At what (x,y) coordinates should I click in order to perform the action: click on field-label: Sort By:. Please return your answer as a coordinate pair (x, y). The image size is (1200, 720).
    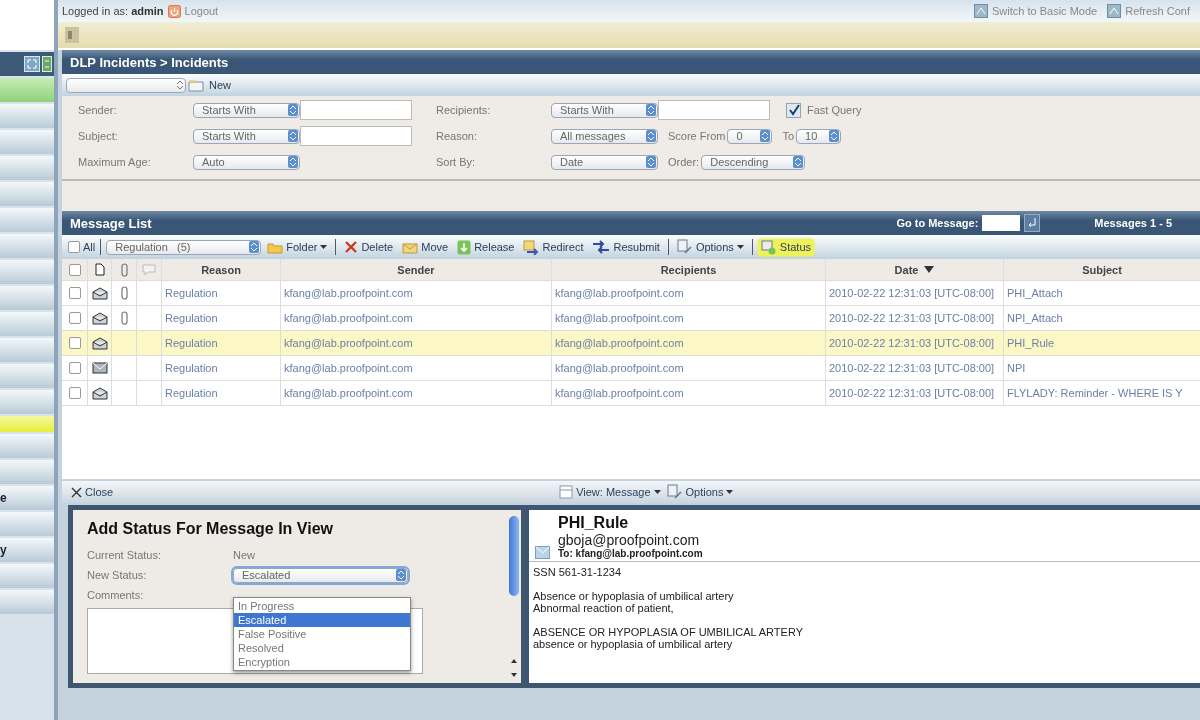
    Looking at the image, I should click on (456, 162).